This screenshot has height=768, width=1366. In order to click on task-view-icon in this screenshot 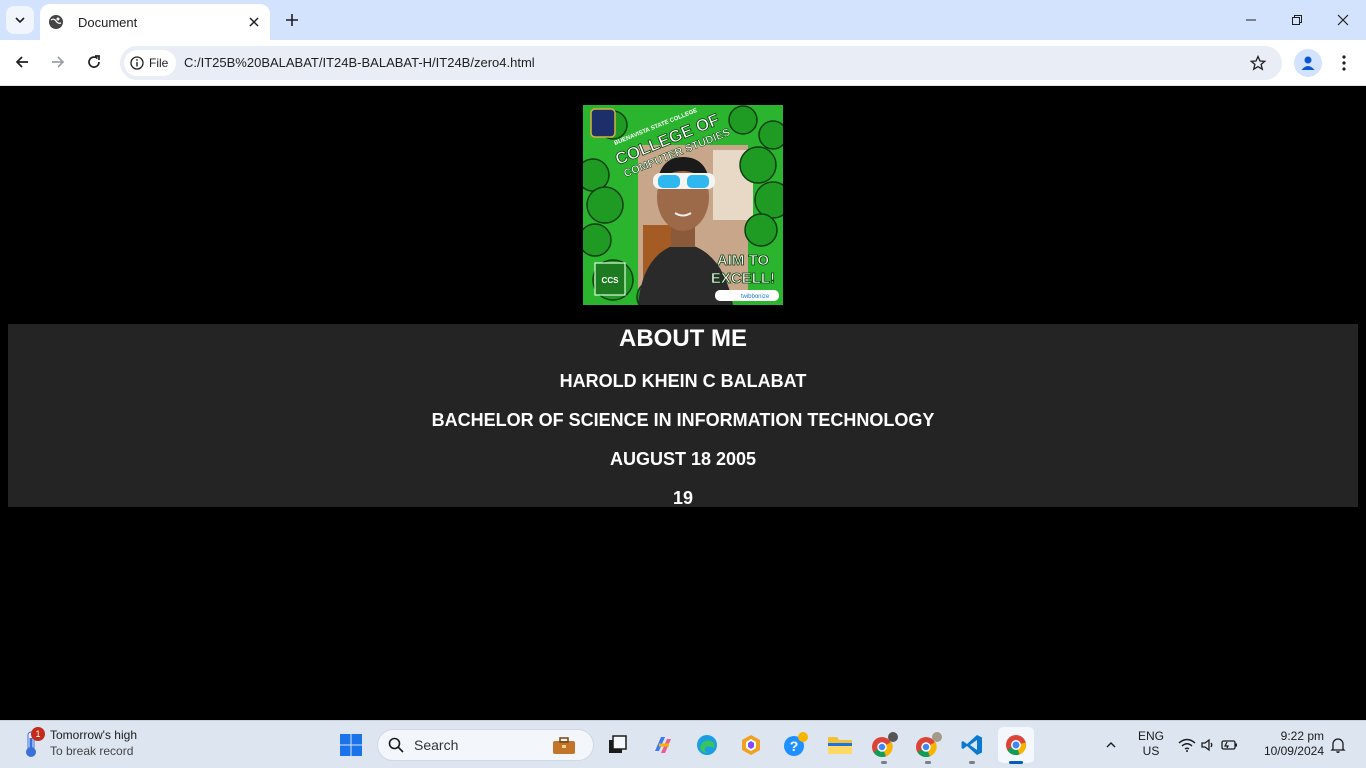, I will do `click(618, 744)`.